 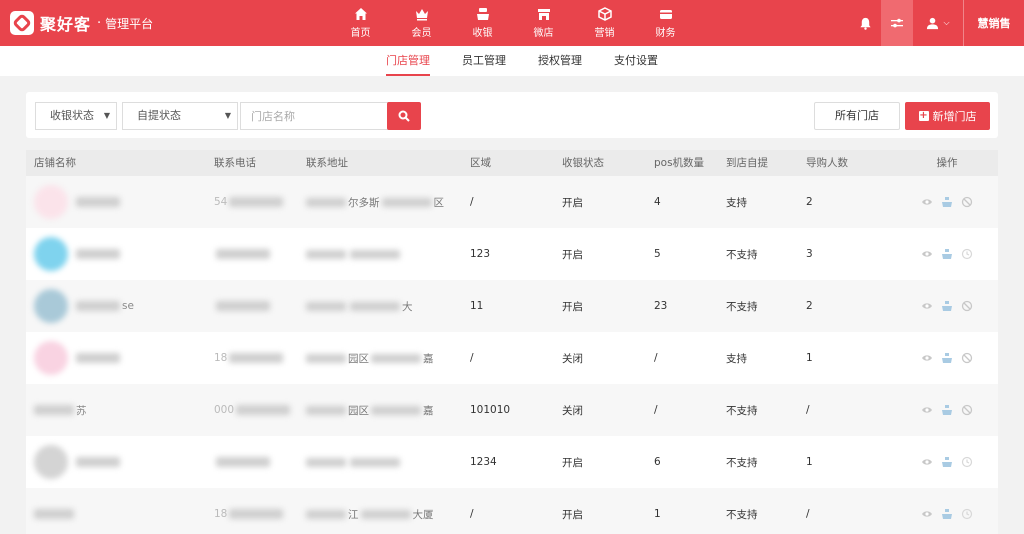 What do you see at coordinates (358, 410) in the screenshot?
I see `address-fragment: 园区` at bounding box center [358, 410].